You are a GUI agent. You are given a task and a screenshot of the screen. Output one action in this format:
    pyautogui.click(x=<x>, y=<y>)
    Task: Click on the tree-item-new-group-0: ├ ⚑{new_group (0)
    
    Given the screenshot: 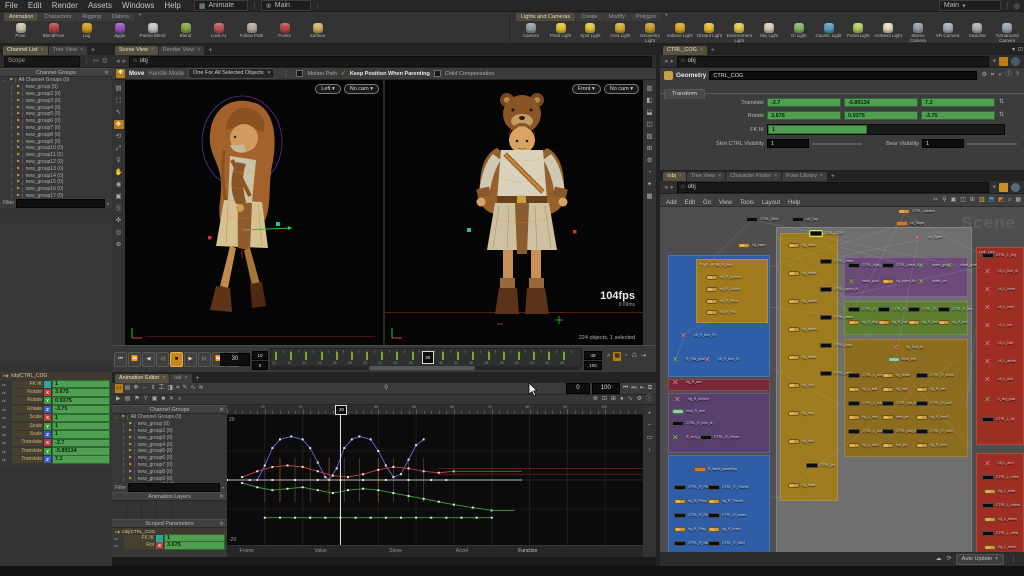 What is the action you would take?
    pyautogui.click(x=169, y=424)
    